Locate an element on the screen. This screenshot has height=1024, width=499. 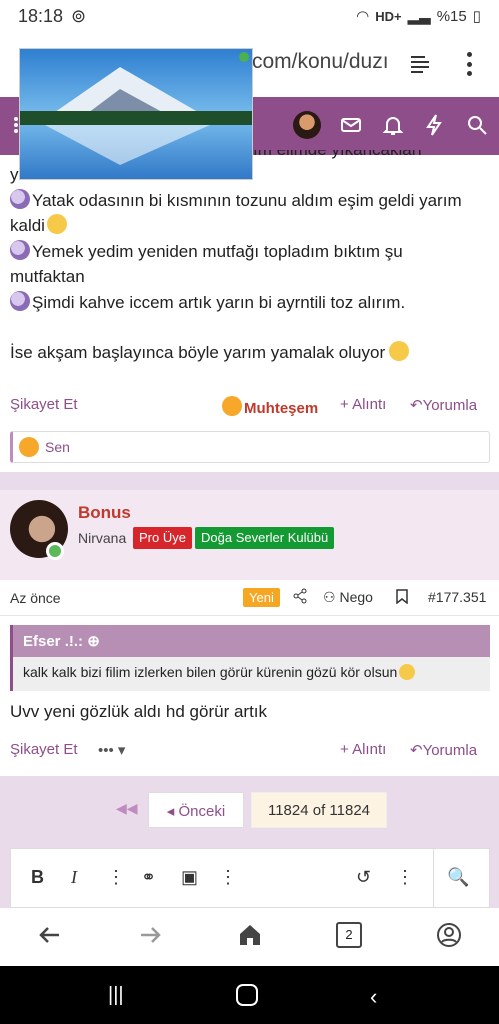
share-user: ⚇ Nego is located at coordinates (348, 597).